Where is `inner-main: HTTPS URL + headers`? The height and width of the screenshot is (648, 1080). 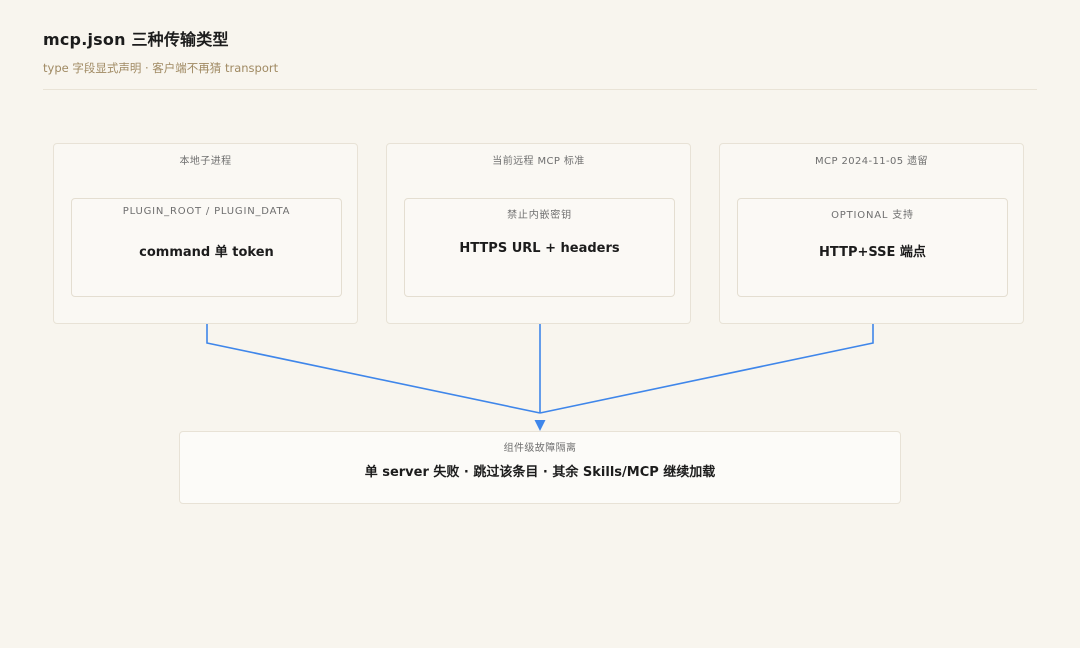 inner-main: HTTPS URL + headers is located at coordinates (539, 248).